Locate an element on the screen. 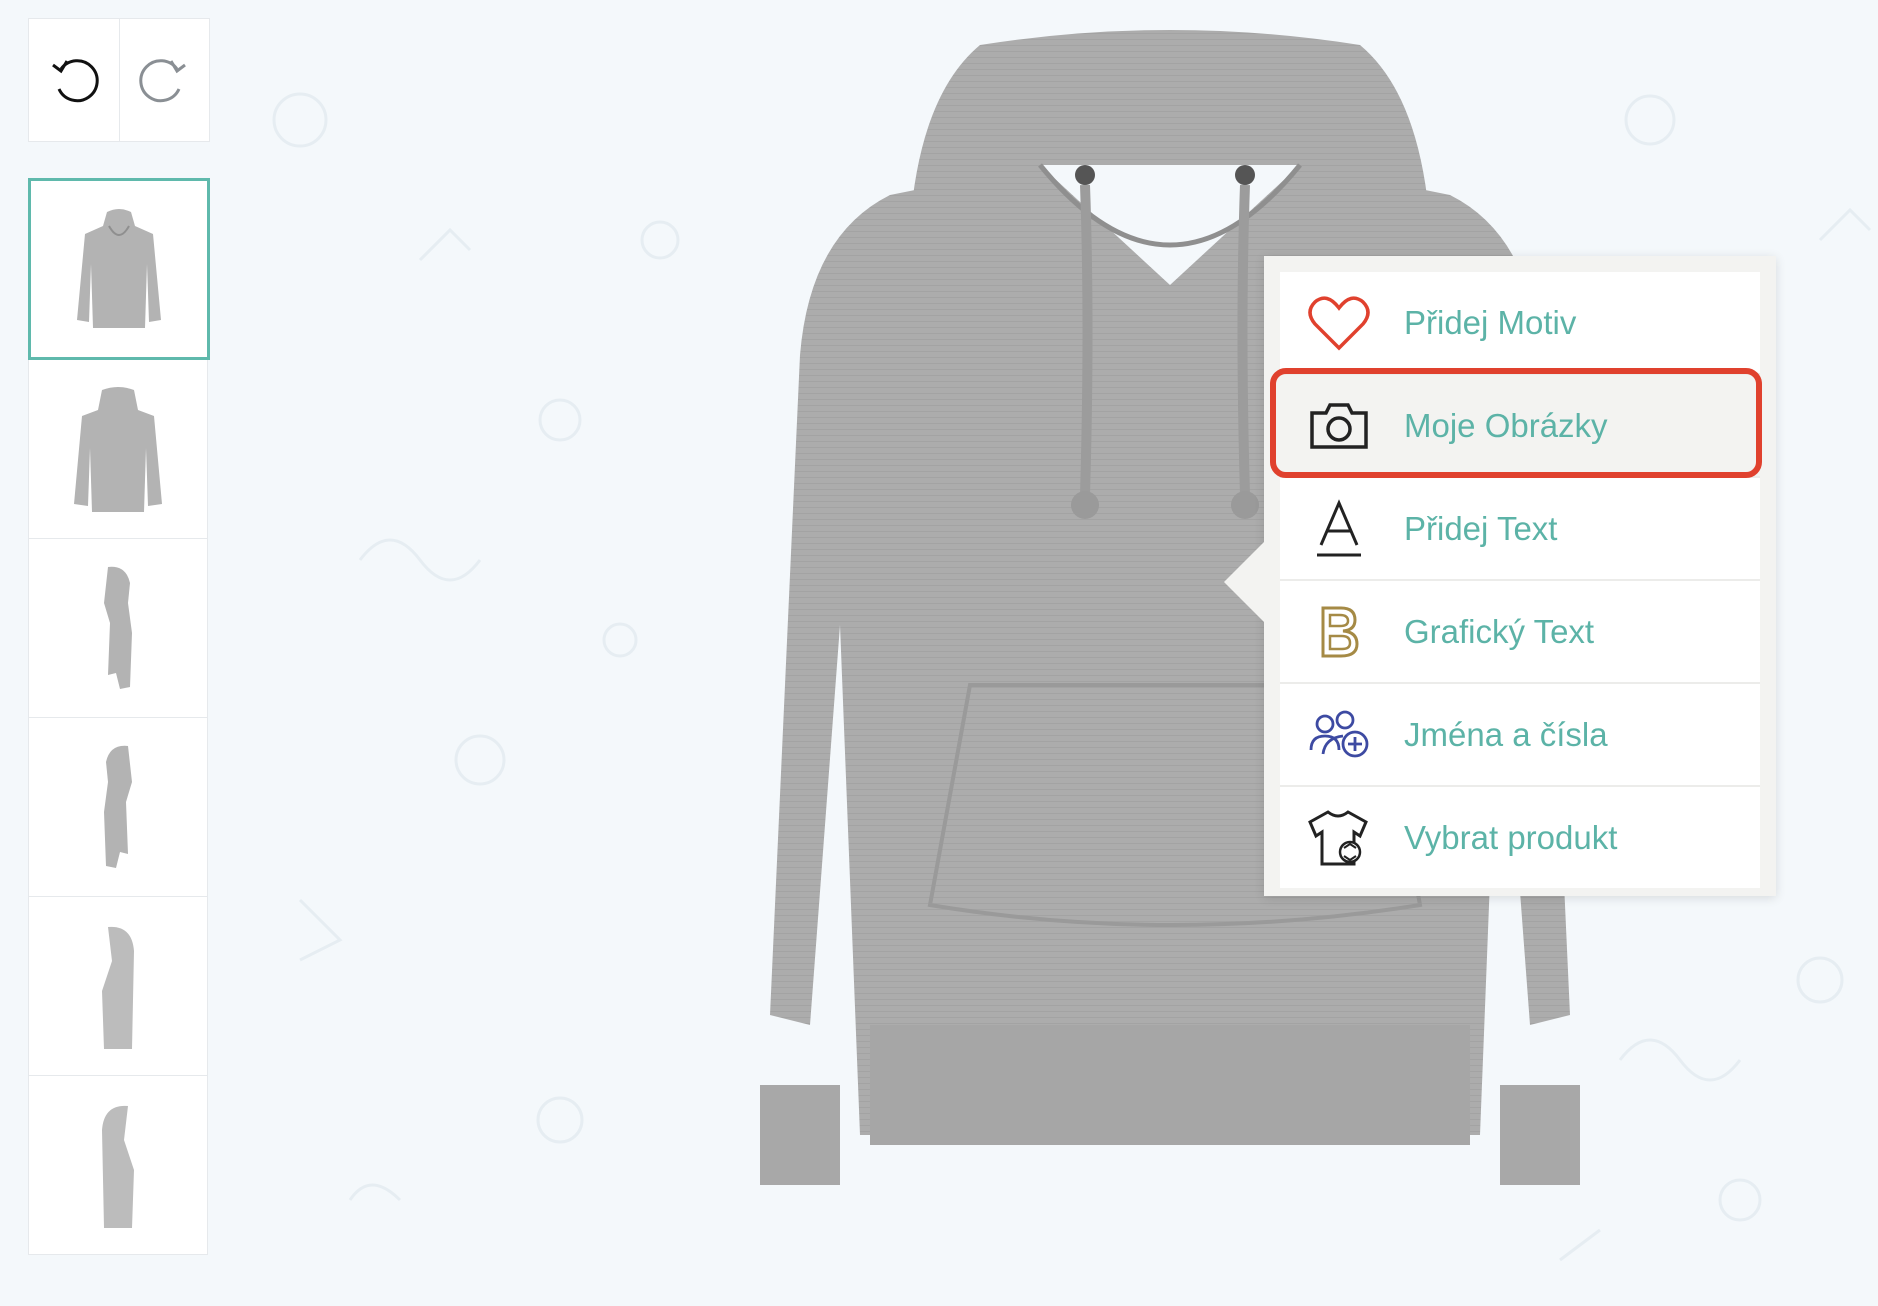 Image resolution: width=1878 pixels, height=1306 pixels. view-thumb-right-sleeve is located at coordinates (118, 986).